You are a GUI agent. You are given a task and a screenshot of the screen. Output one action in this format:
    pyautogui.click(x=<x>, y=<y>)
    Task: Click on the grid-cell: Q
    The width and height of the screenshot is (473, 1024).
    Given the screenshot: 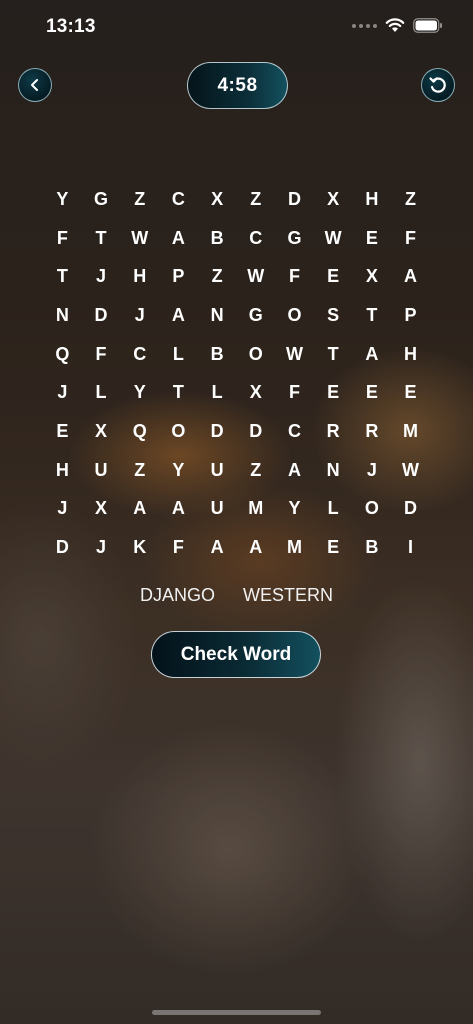 What is the action you would take?
    pyautogui.click(x=62, y=354)
    